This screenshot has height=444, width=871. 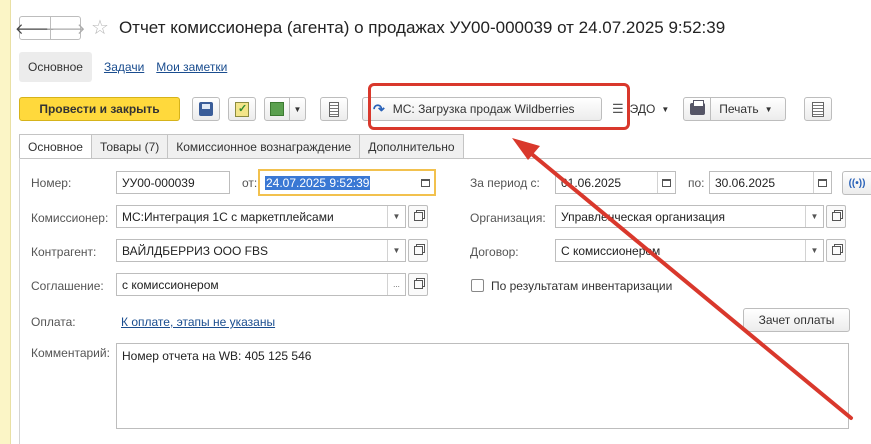 I want to click on highlight-frame, so click(x=499, y=106).